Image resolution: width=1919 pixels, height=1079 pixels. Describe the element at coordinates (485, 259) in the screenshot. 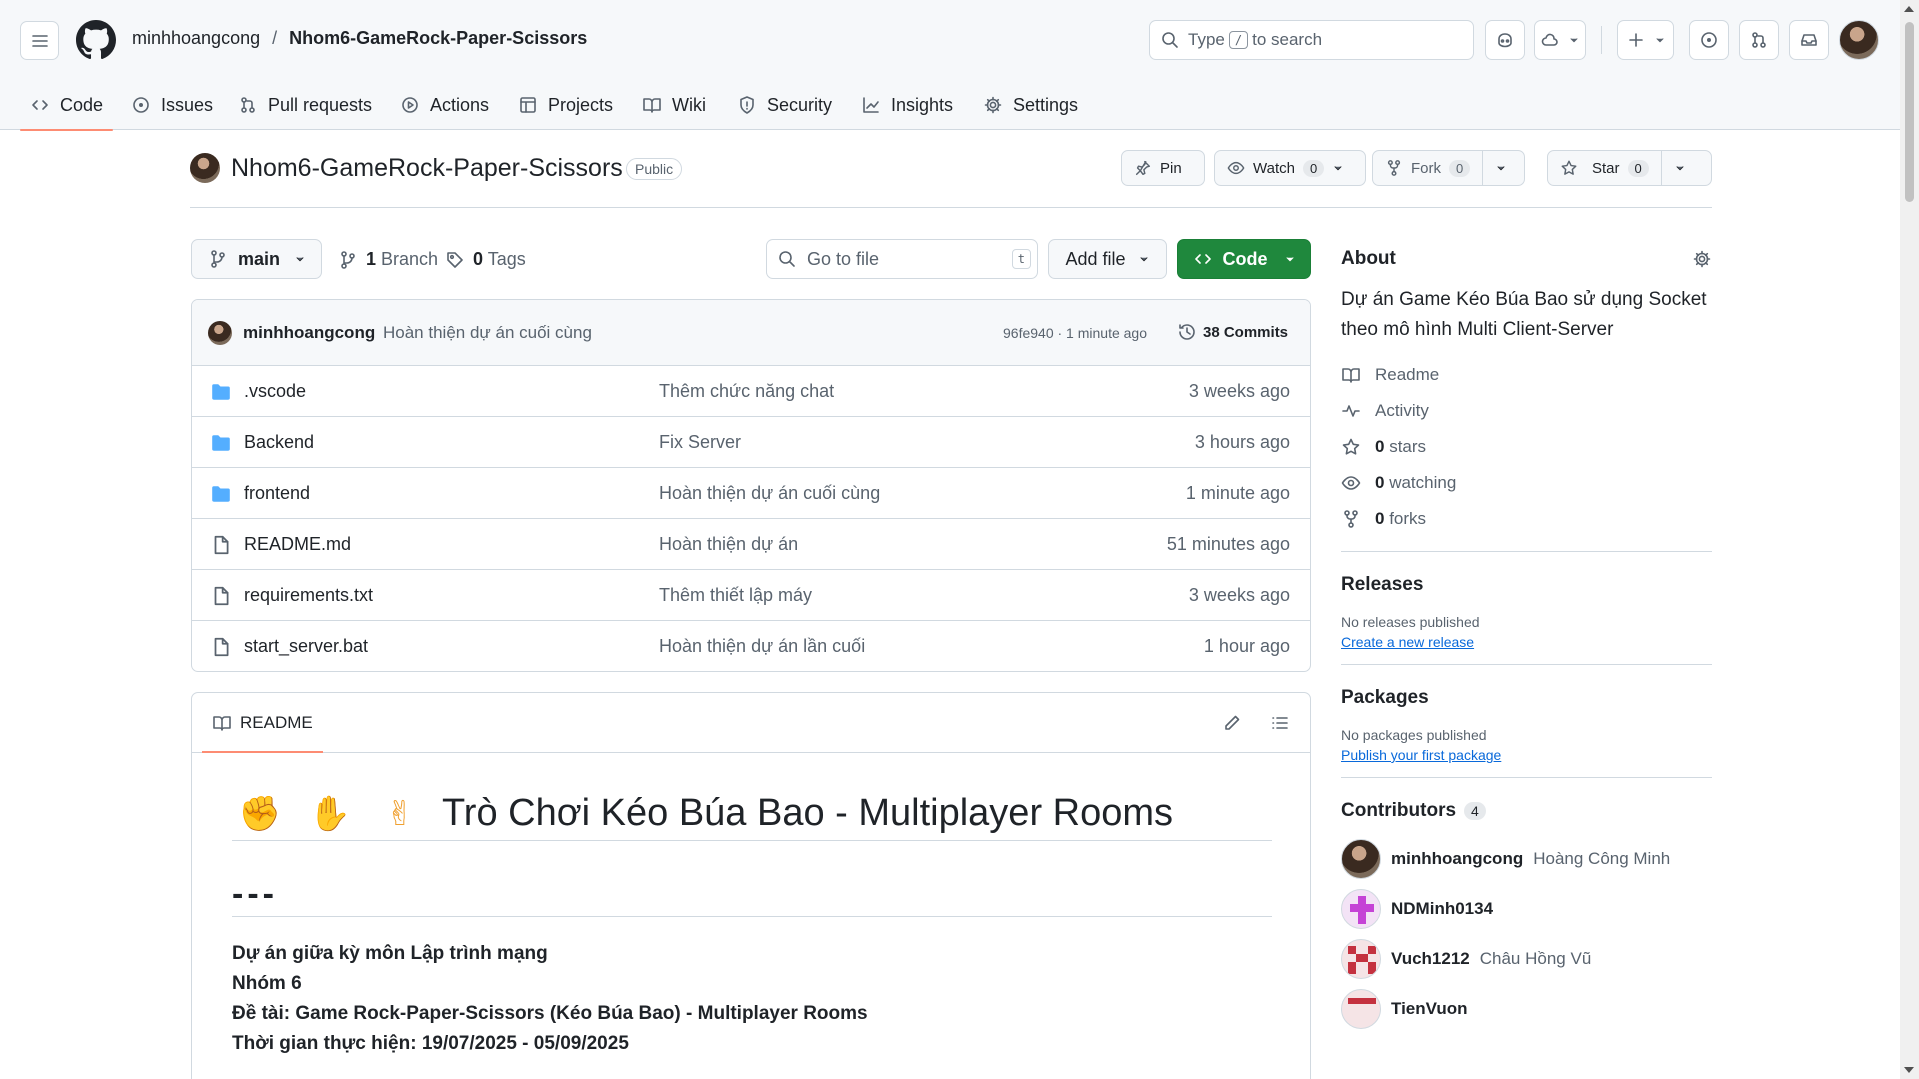

I see `tags-link: 0 Tags` at that location.